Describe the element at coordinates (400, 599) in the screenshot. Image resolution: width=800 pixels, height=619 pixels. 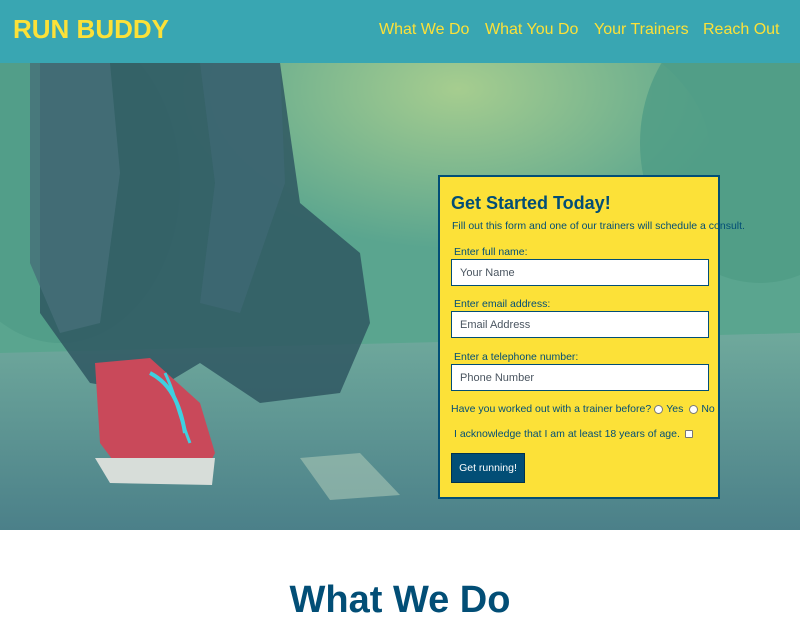
I see `section-title-what-we-do: What We Do` at that location.